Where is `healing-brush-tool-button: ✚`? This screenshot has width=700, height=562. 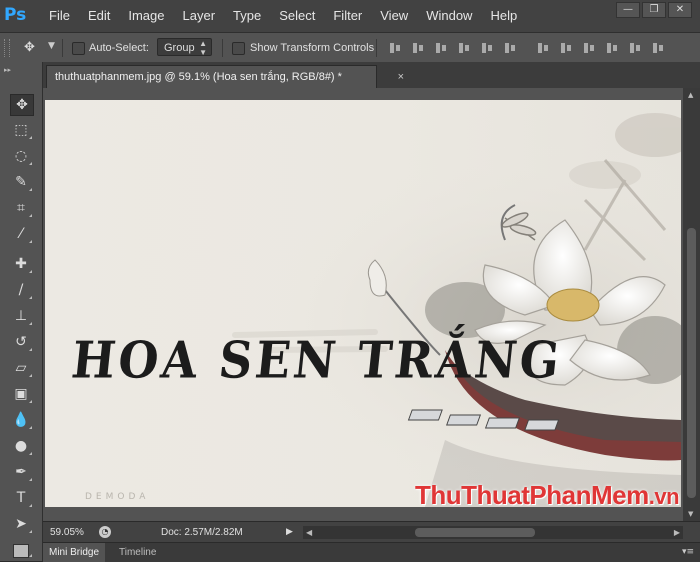
healing-brush-tool-button: ✚ is located at coordinates (21, 264).